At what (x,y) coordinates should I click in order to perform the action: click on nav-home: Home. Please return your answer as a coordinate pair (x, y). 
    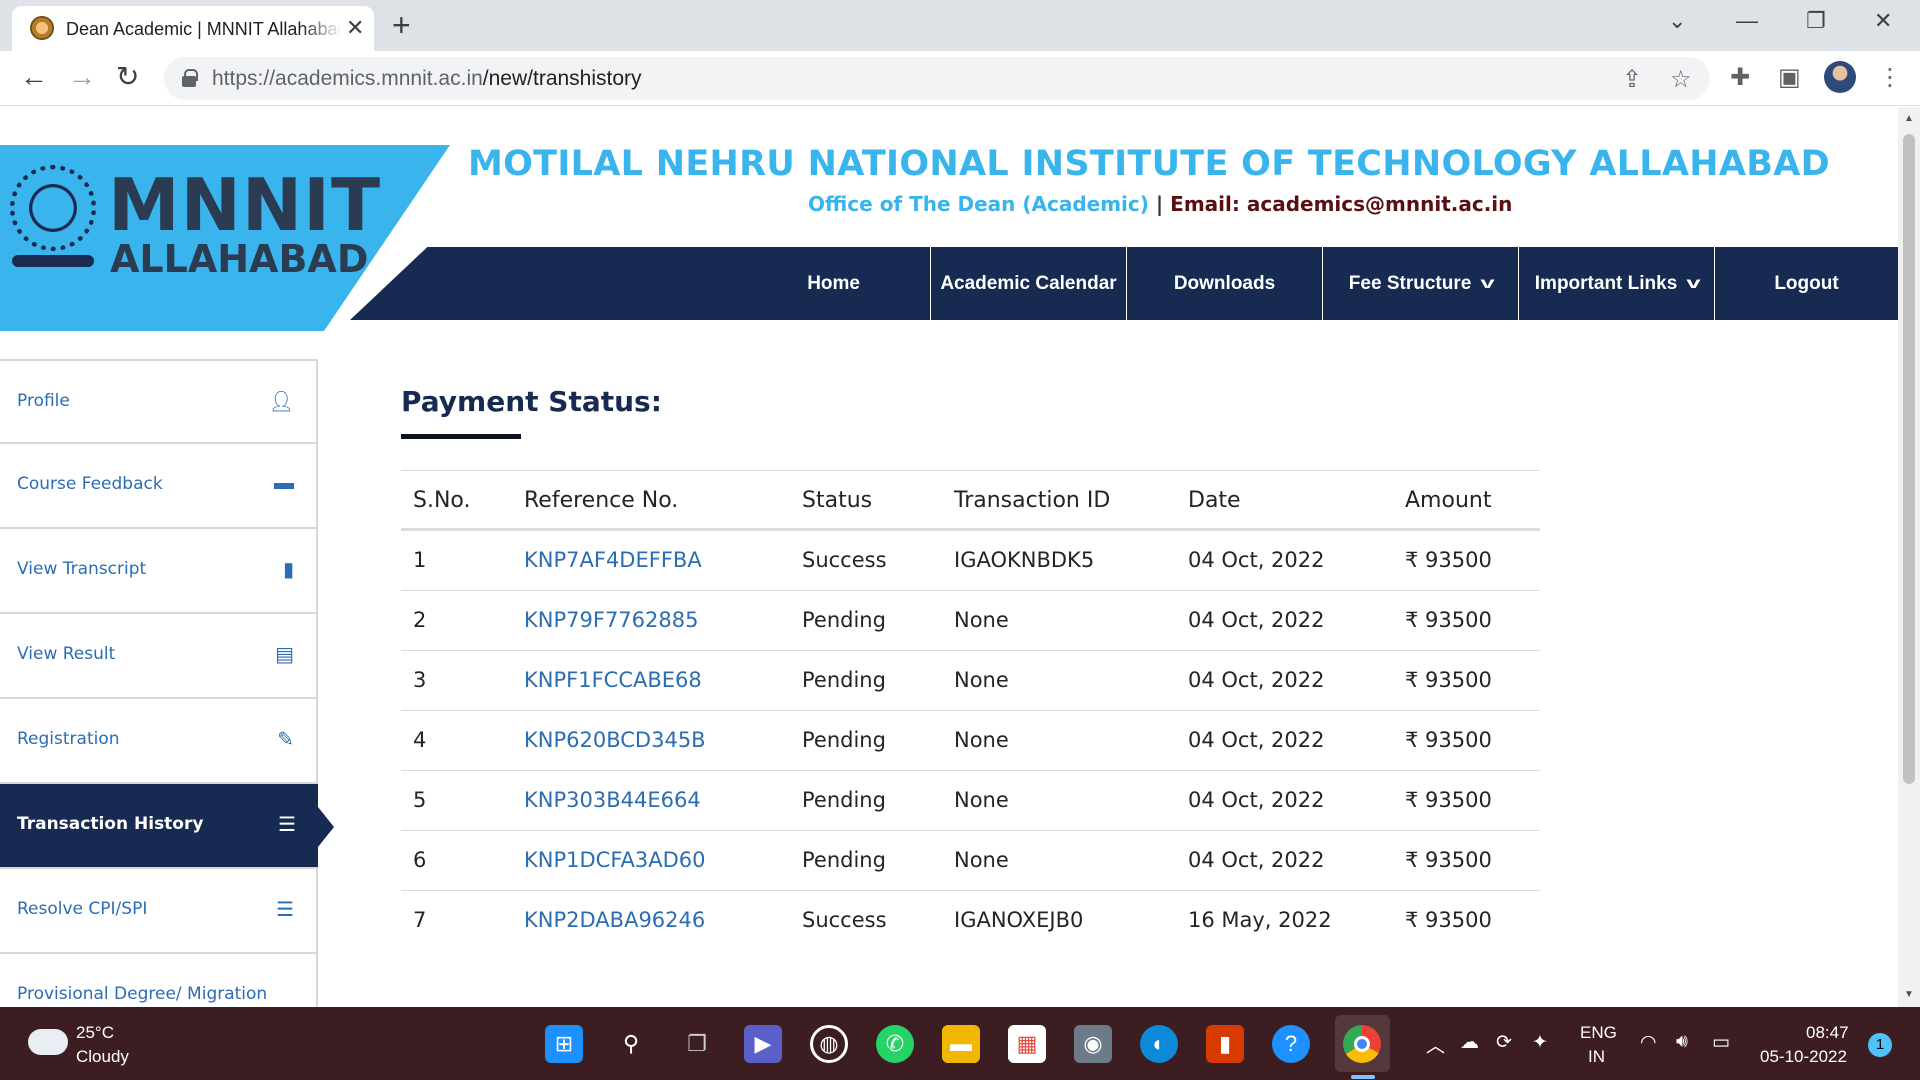
    Looking at the image, I should click on (640, 283).